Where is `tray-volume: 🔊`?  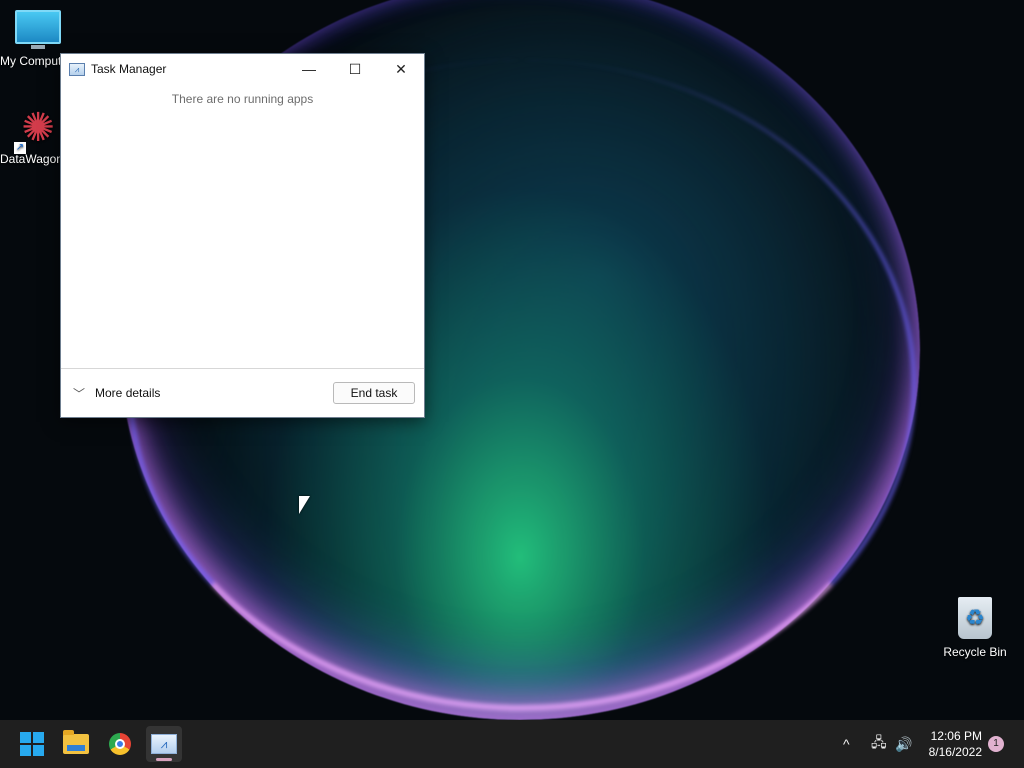 tray-volume: 🔊 is located at coordinates (903, 744).